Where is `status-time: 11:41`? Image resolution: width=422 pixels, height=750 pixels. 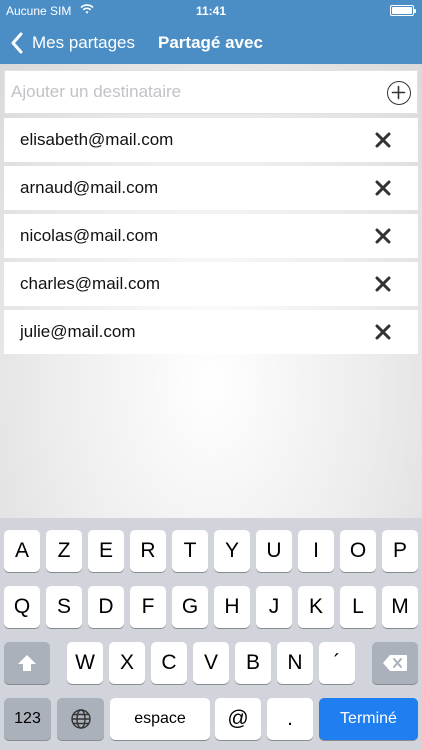
status-time: 11:41 is located at coordinates (211, 11).